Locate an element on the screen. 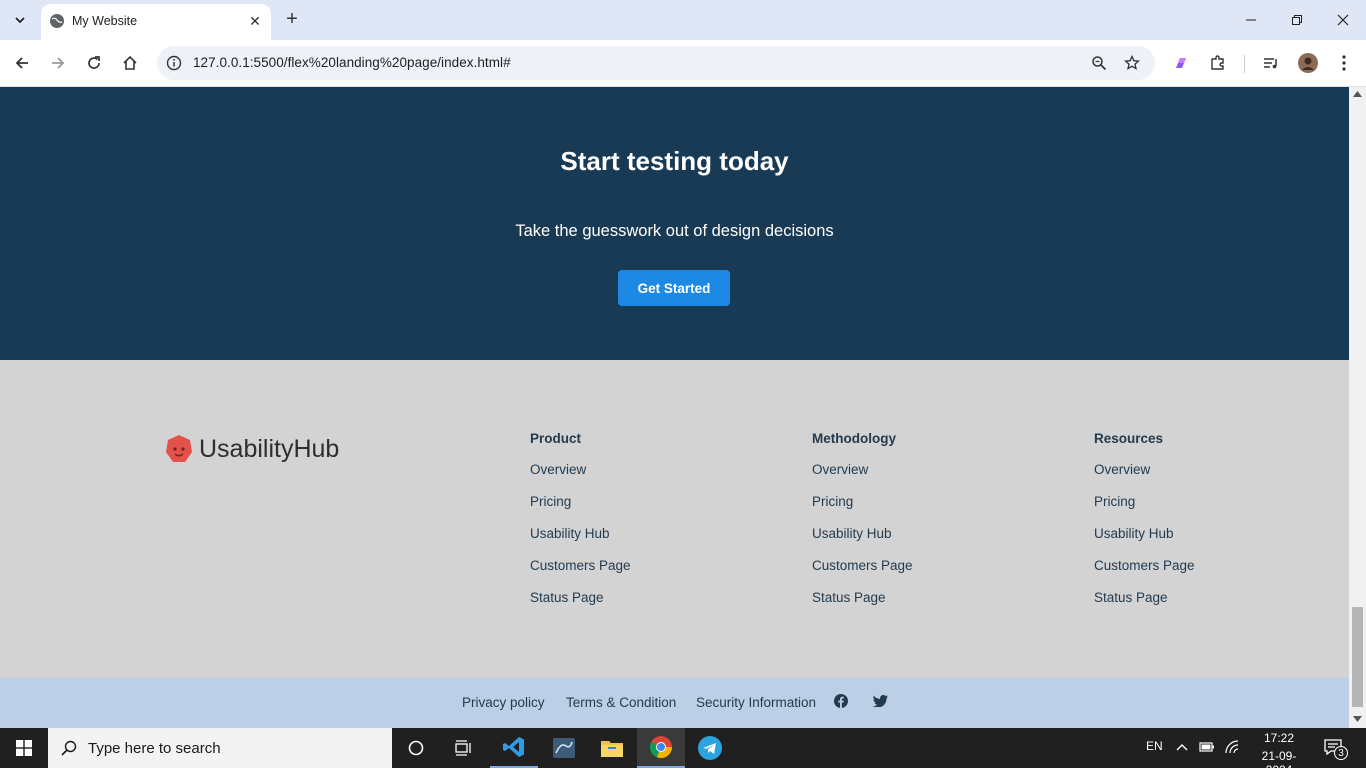 The image size is (1366, 777). home-icon is located at coordinates (130, 62).